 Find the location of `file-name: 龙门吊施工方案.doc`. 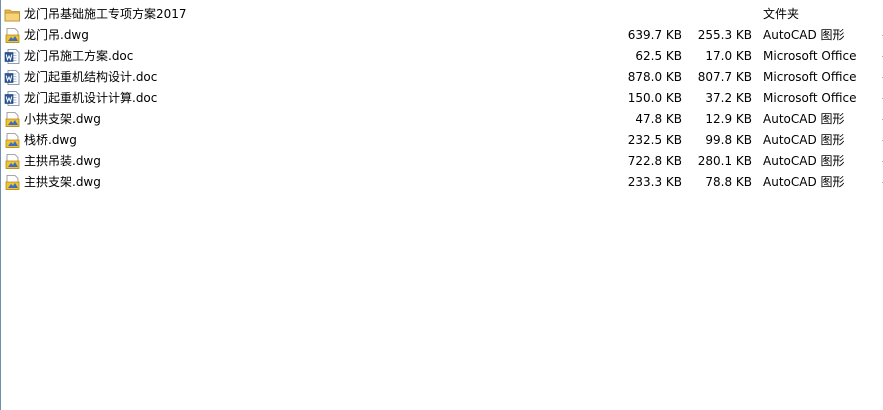

file-name: 龙门吊施工方案.doc is located at coordinates (79, 56).